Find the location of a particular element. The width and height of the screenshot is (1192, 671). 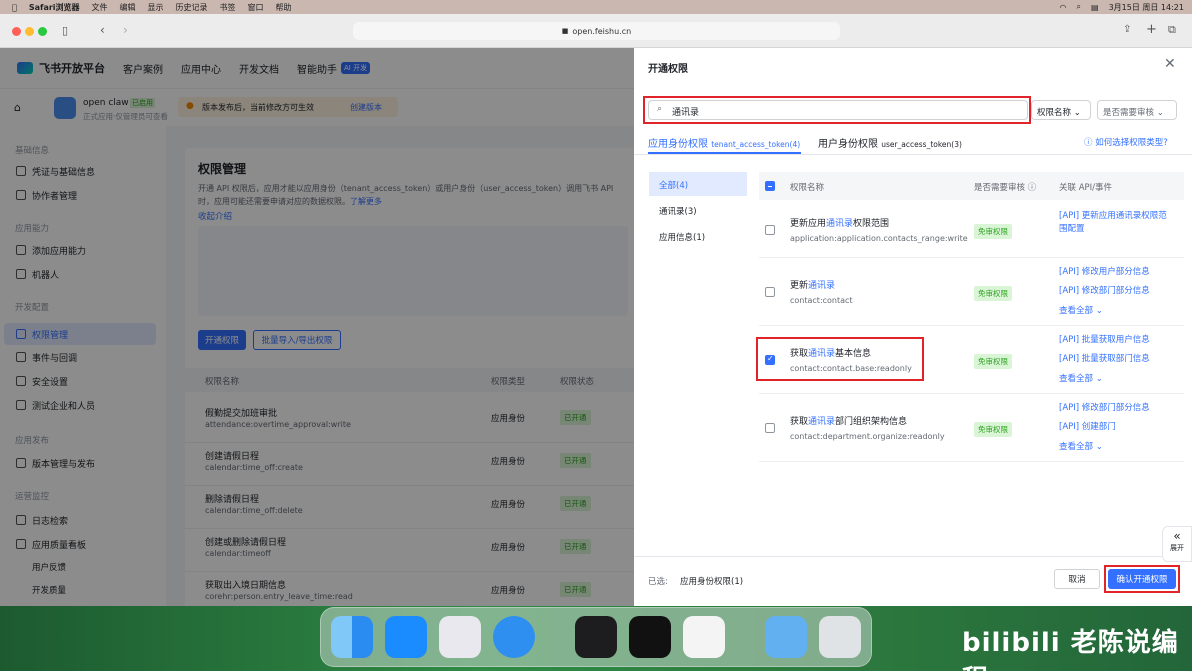

zoom-window-button is located at coordinates (42, 31).